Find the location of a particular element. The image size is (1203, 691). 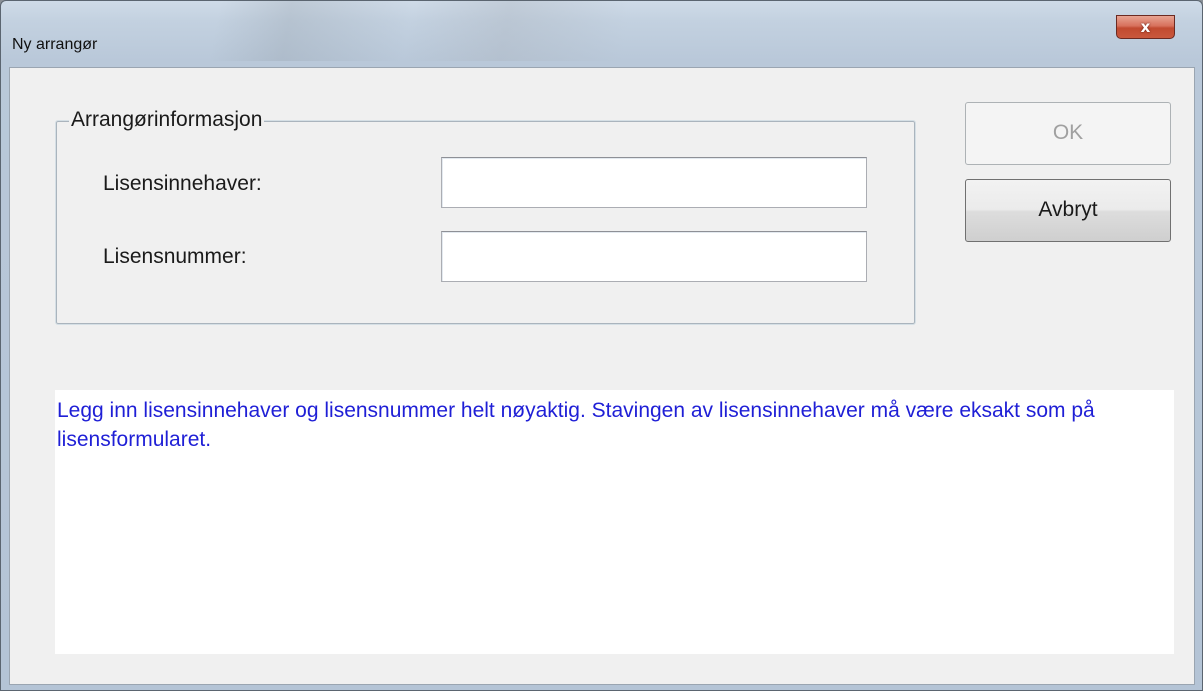

title-bar is located at coordinates (601, 31).